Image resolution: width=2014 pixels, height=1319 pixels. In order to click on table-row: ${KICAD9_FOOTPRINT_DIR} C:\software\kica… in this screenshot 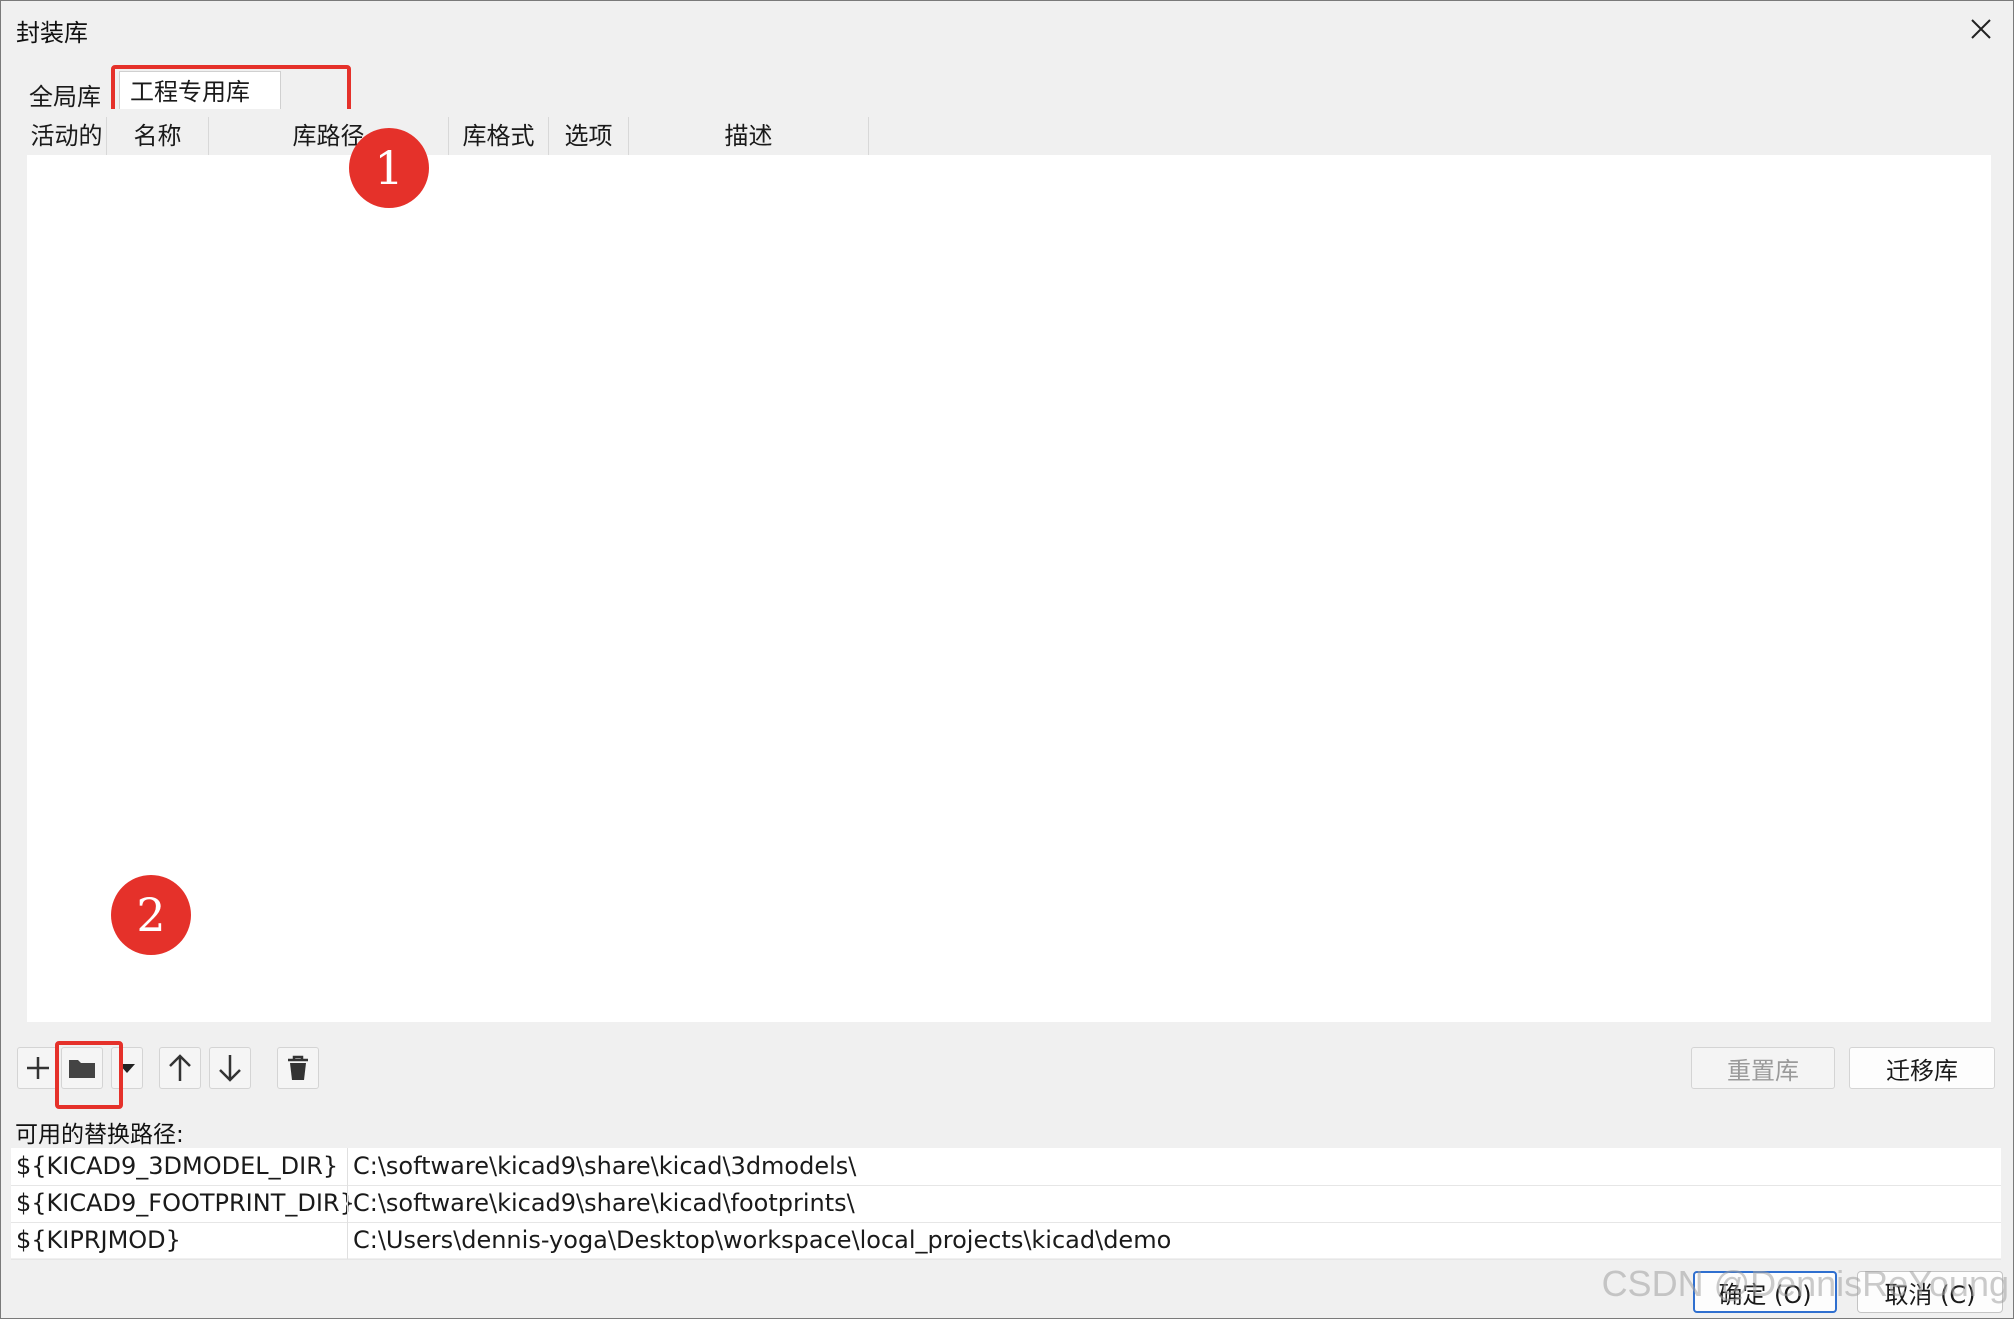, I will do `click(1006, 1204)`.